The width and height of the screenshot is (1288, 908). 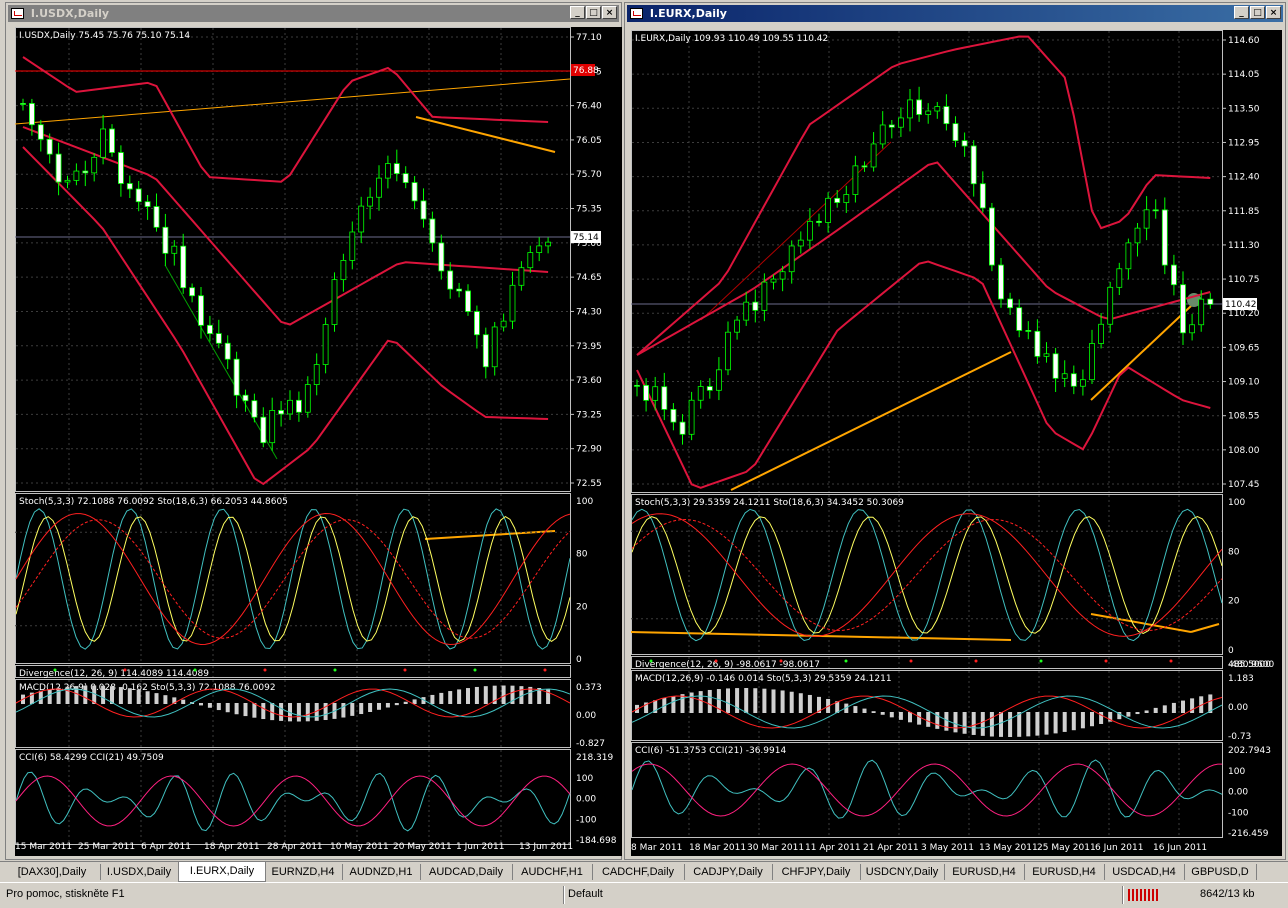 What do you see at coordinates (656, 848) in the screenshot?
I see `date-axis-label: 8 Mar 2011` at bounding box center [656, 848].